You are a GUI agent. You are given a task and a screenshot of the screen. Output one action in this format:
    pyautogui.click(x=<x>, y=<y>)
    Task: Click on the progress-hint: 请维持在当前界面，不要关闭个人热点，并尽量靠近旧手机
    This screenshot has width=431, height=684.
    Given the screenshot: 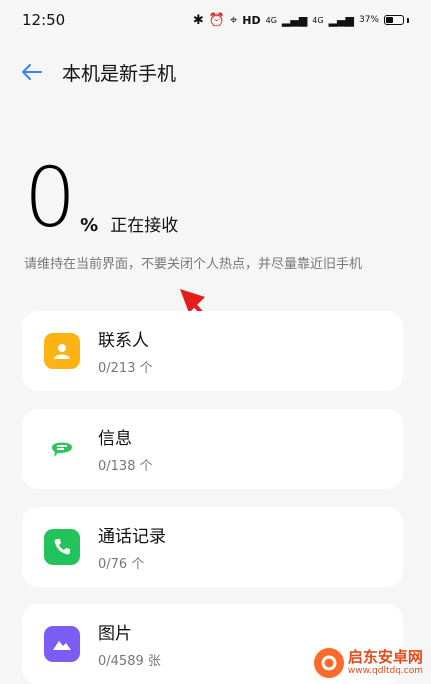 What is the action you would take?
    pyautogui.click(x=193, y=264)
    